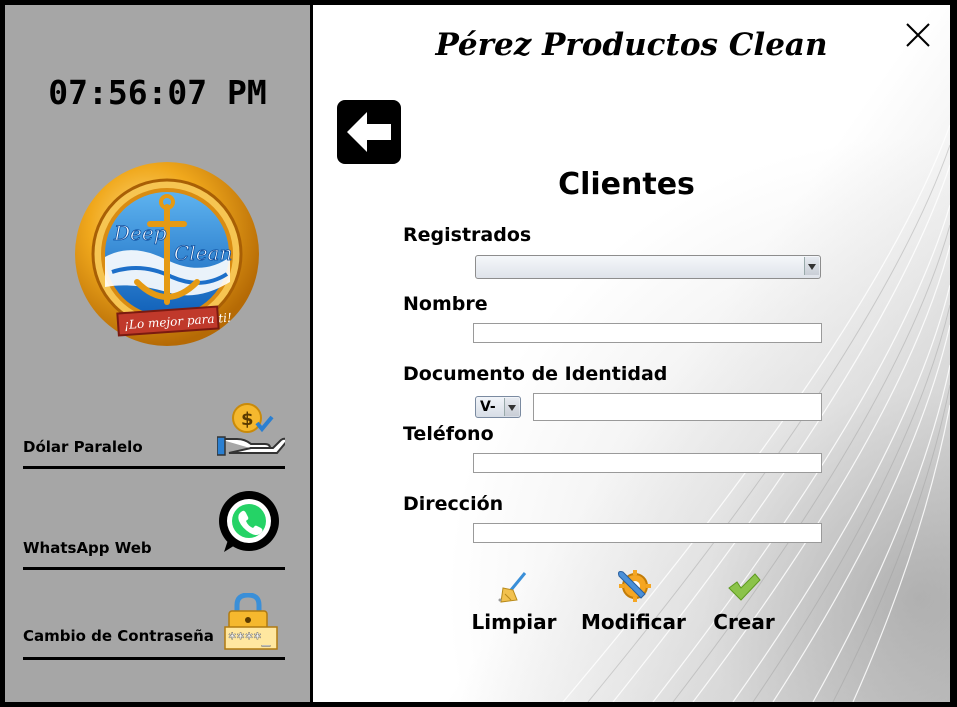 The width and height of the screenshot is (957, 707). Describe the element at coordinates (453, 504) in the screenshot. I see `direccion-label: Dirección` at that location.